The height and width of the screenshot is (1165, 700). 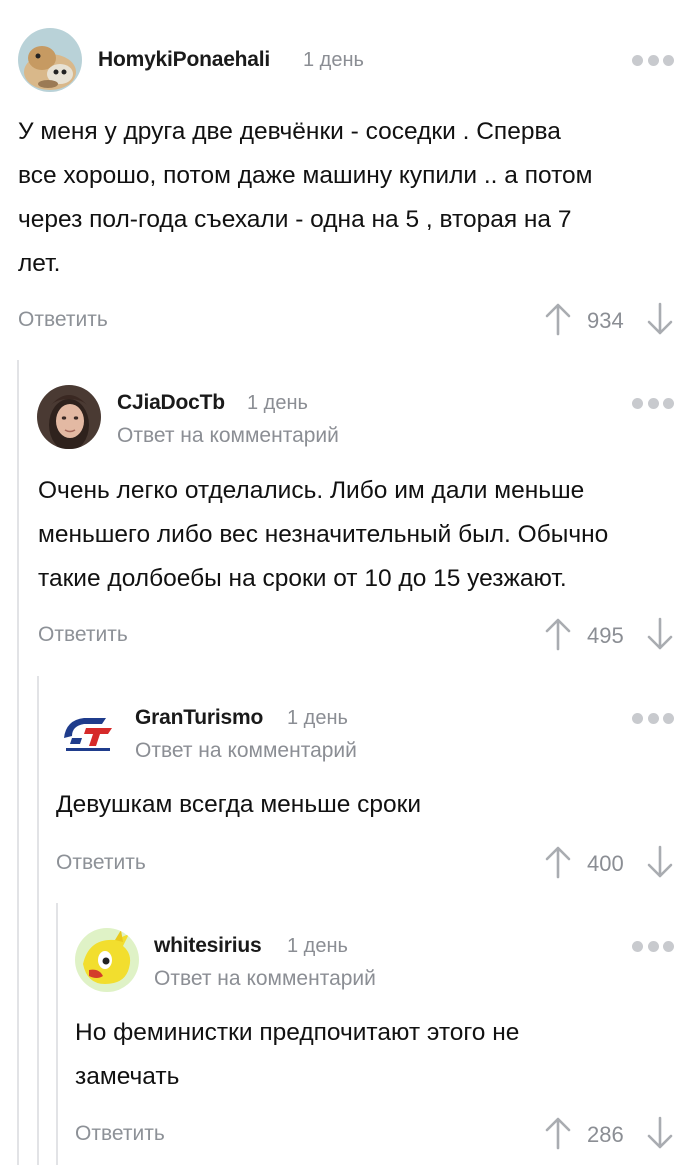 I want to click on vote-count: 934, so click(x=605, y=320).